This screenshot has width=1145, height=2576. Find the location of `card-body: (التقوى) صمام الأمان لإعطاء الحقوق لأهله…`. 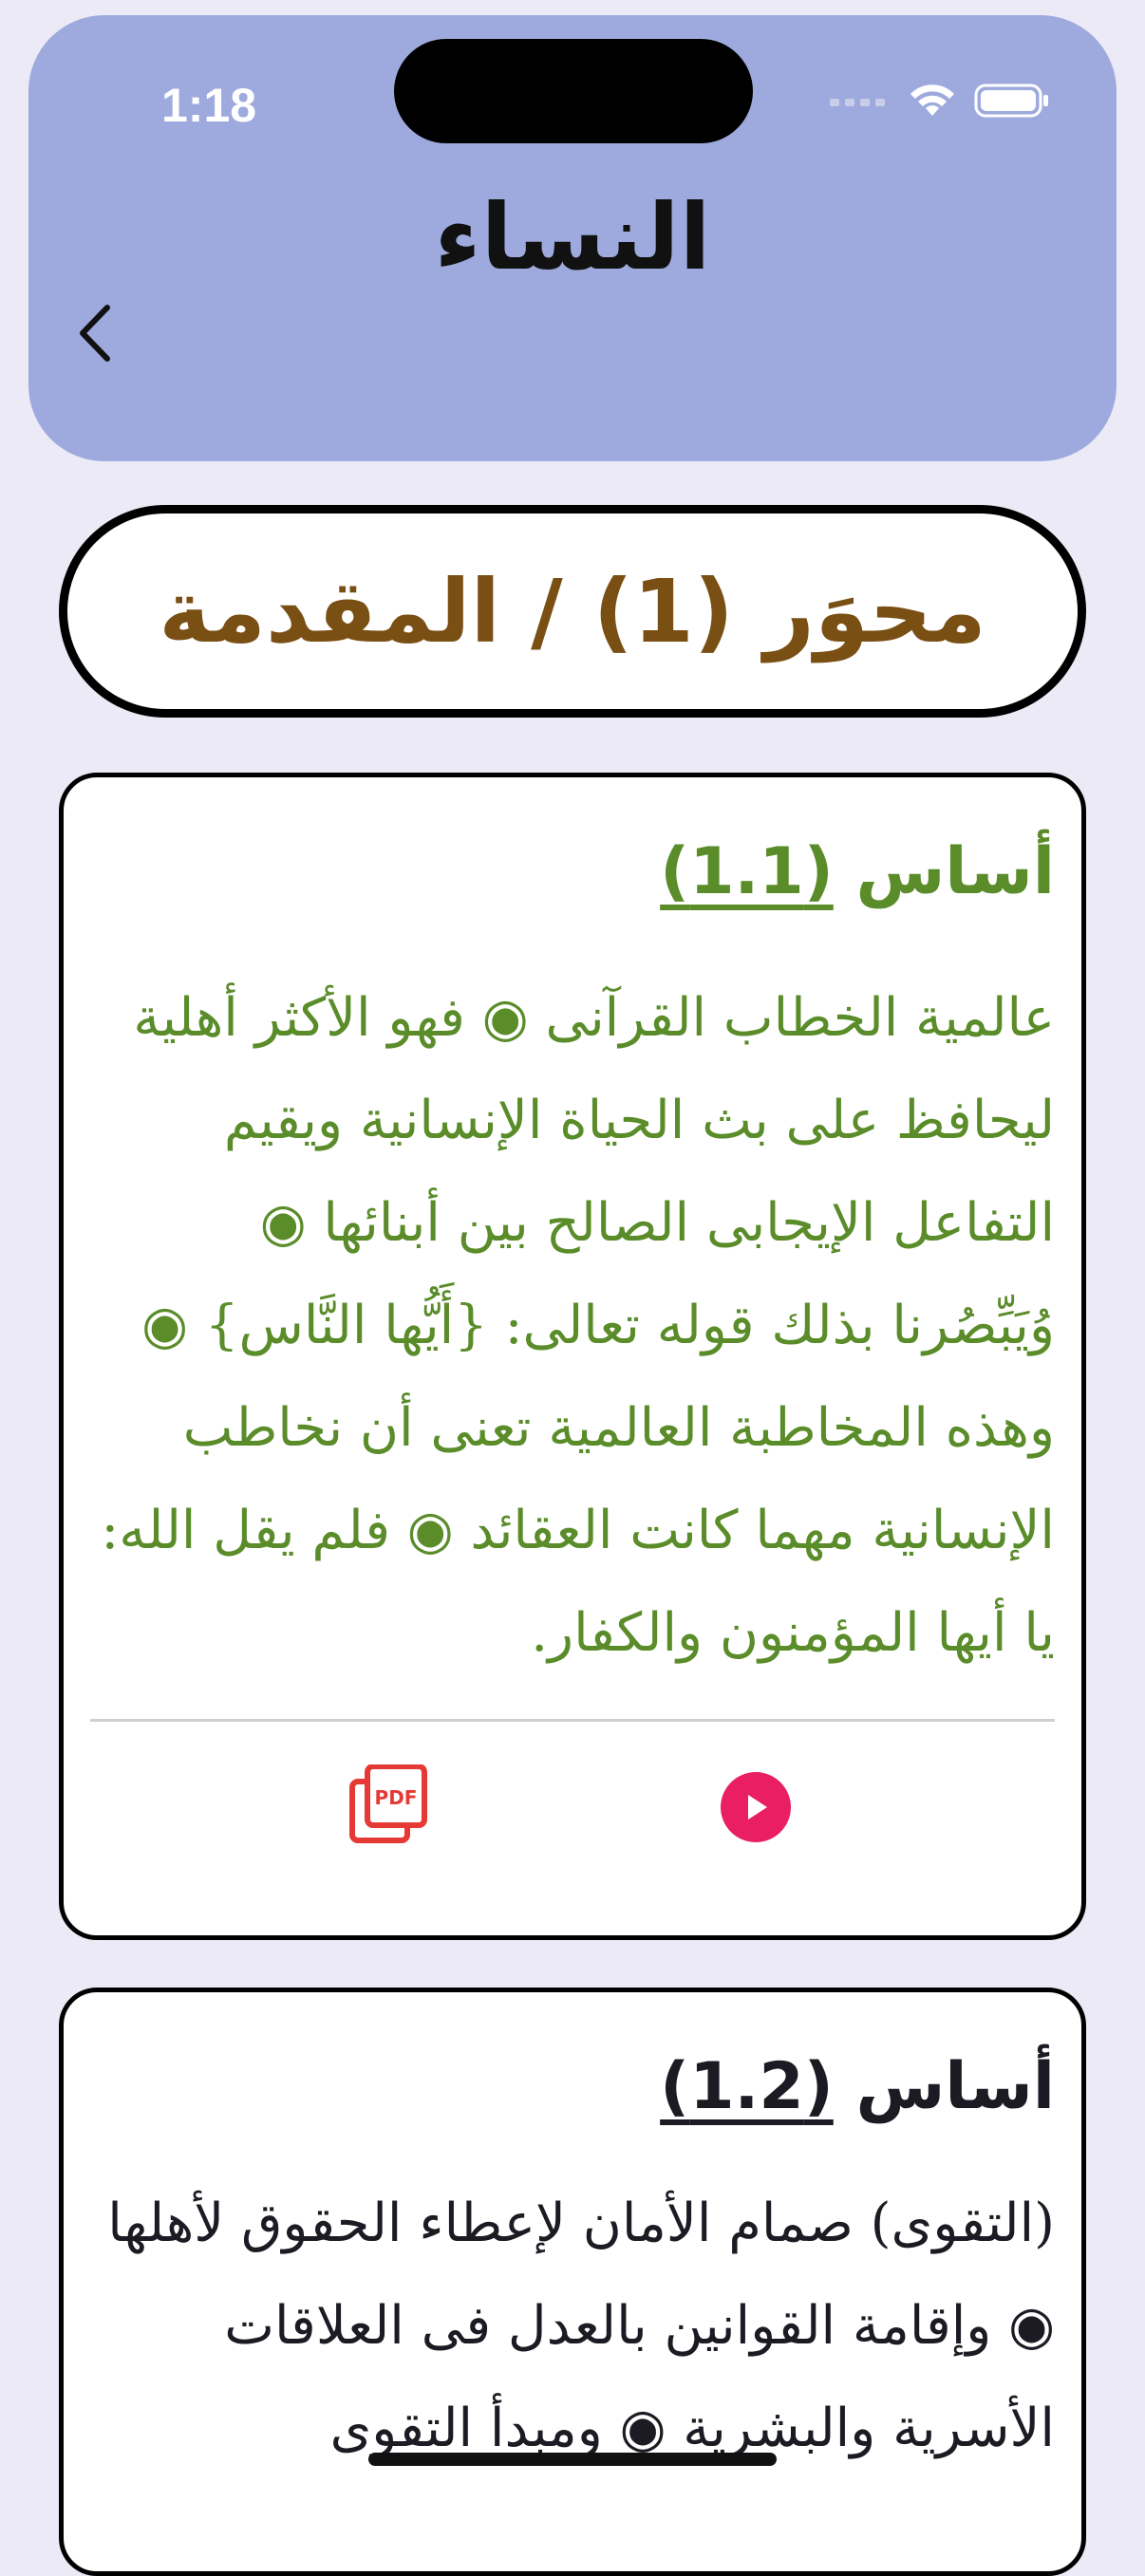

card-body: (التقوى) صمام الأمان لإعطاء الحقوق لأهله… is located at coordinates (581, 2326).